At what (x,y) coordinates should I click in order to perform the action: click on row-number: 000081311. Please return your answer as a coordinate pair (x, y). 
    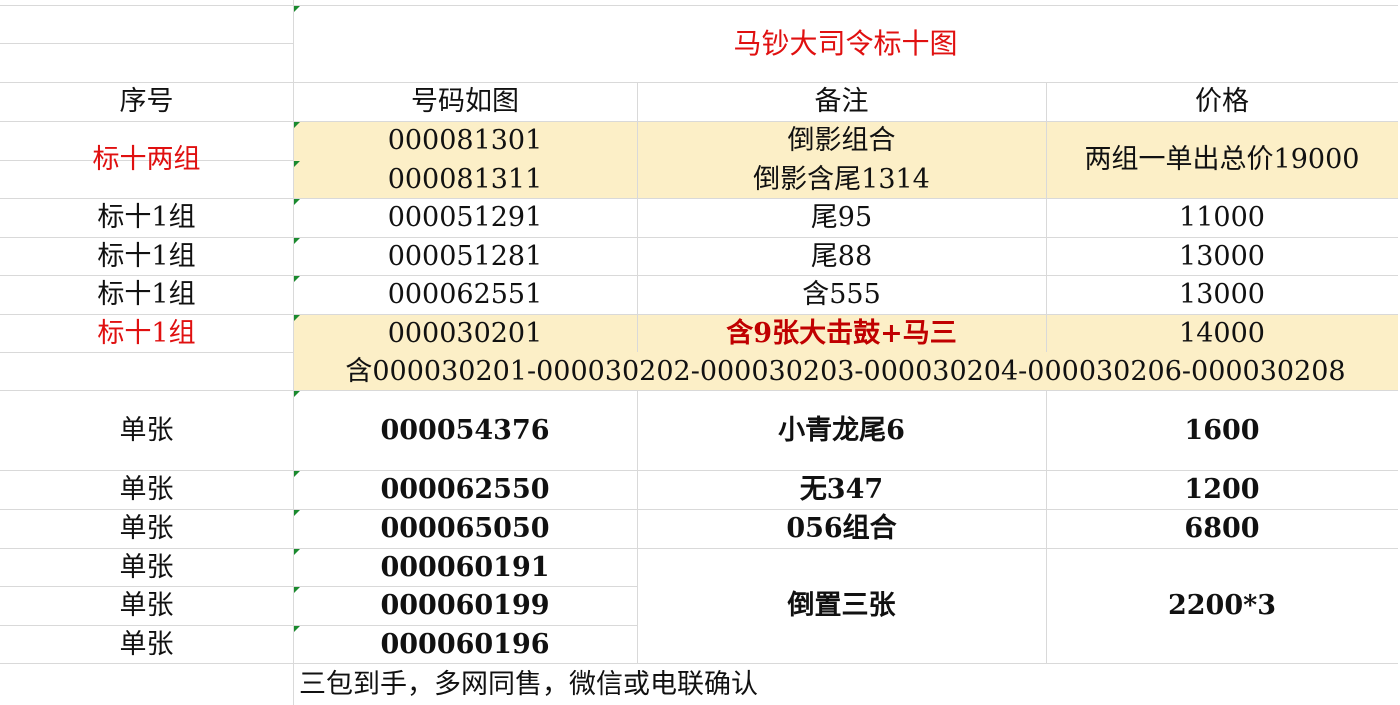
    Looking at the image, I should click on (465, 179).